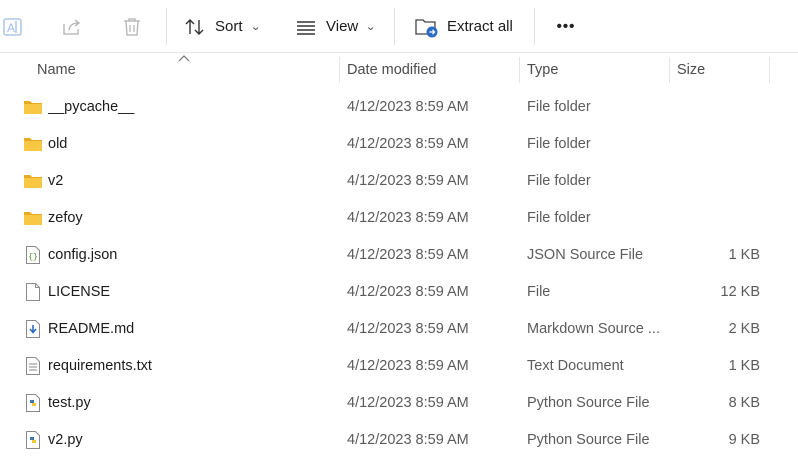 This screenshot has width=798, height=476. I want to click on file-size: 12 KB, so click(740, 291).